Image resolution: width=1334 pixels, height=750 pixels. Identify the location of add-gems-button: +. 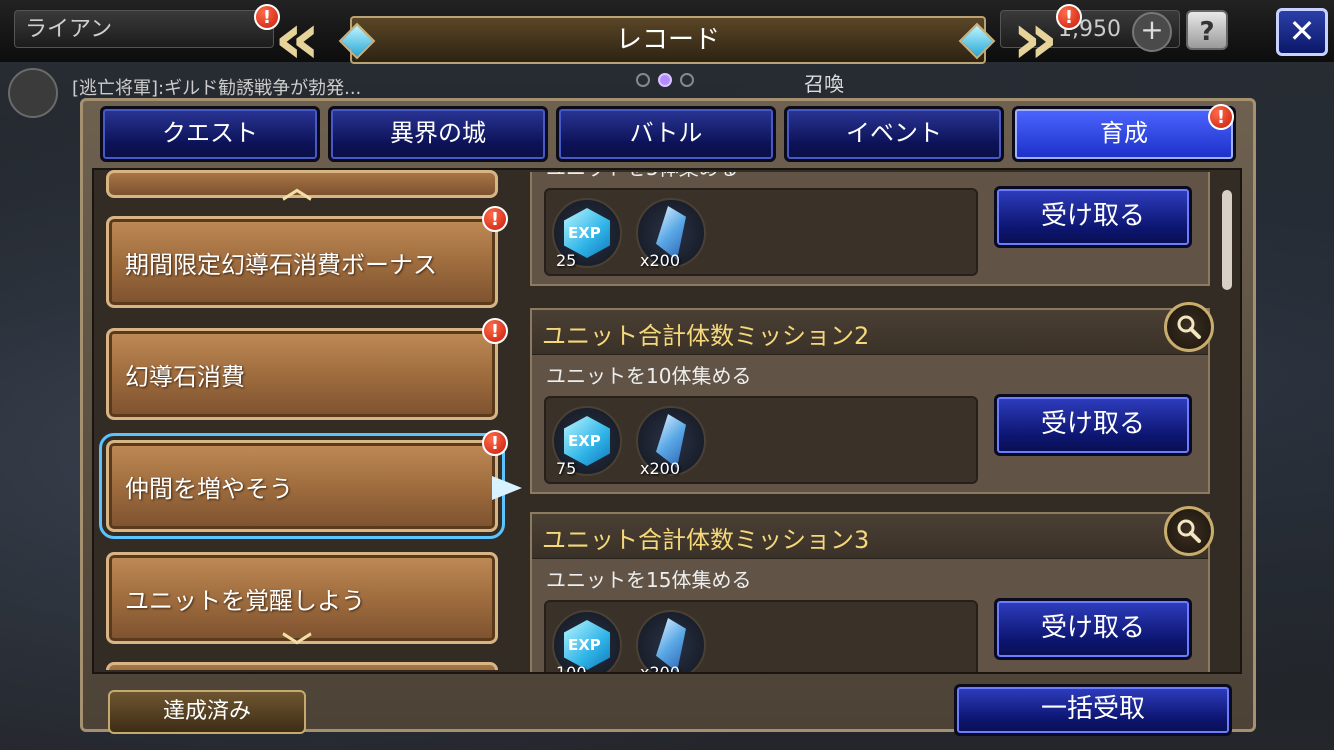
(1152, 32).